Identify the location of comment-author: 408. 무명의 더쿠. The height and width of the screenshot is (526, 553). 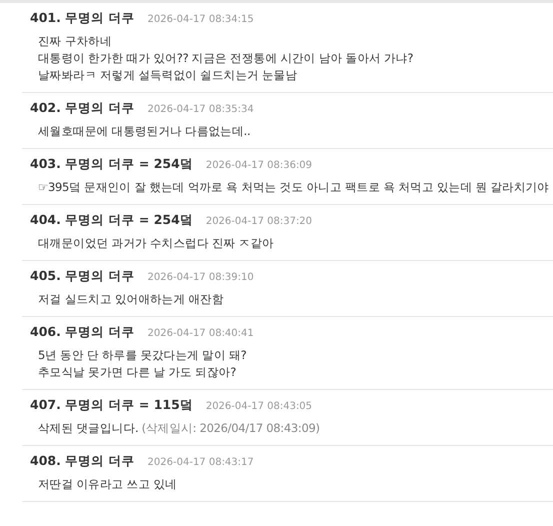
(82, 461).